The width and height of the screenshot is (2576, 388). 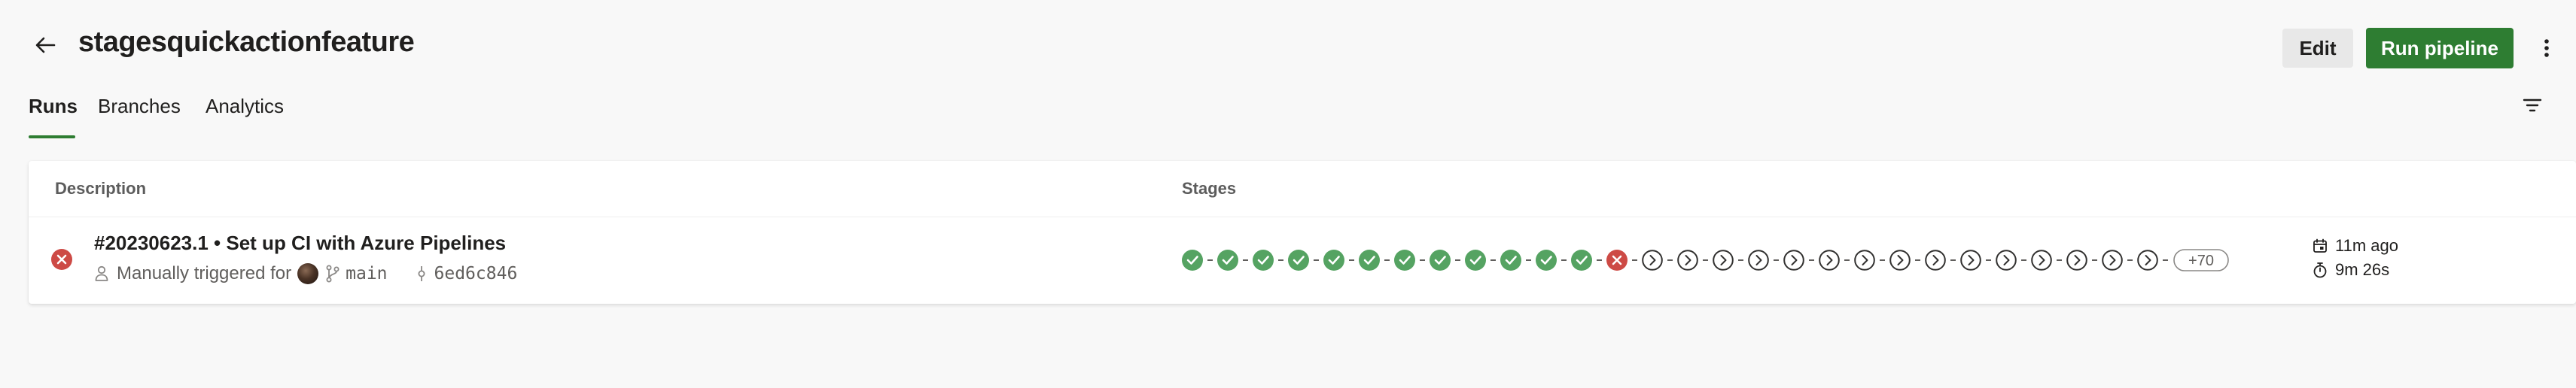 What do you see at coordinates (62, 259) in the screenshot?
I see `failed-status-icon` at bounding box center [62, 259].